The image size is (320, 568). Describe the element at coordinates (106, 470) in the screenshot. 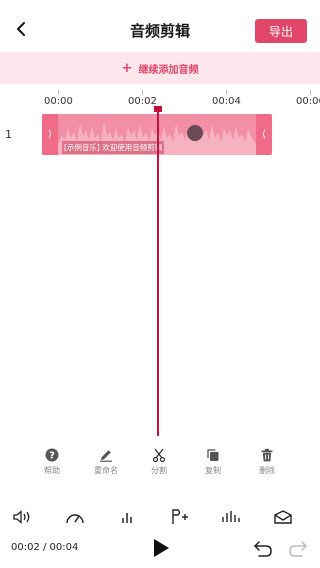

I see `rename-label: 重命名` at that location.